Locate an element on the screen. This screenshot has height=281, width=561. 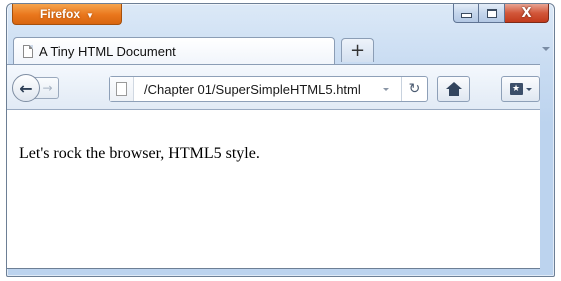
home-icon-body is located at coordinates (454, 92).